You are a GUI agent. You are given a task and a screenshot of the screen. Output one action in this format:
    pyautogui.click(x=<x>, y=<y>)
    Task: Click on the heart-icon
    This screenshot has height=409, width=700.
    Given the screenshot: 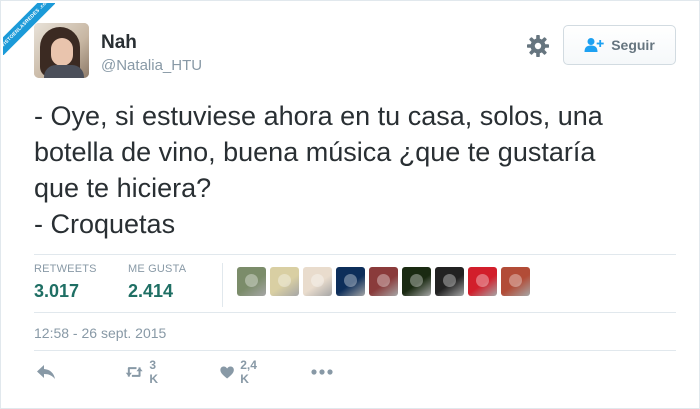 What is the action you would take?
    pyautogui.click(x=227, y=372)
    